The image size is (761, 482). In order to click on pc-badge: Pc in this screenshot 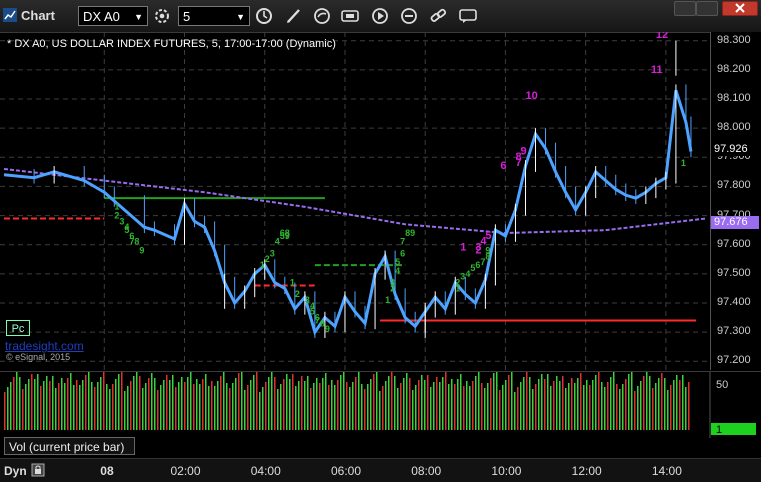, I will do `click(18, 328)`.